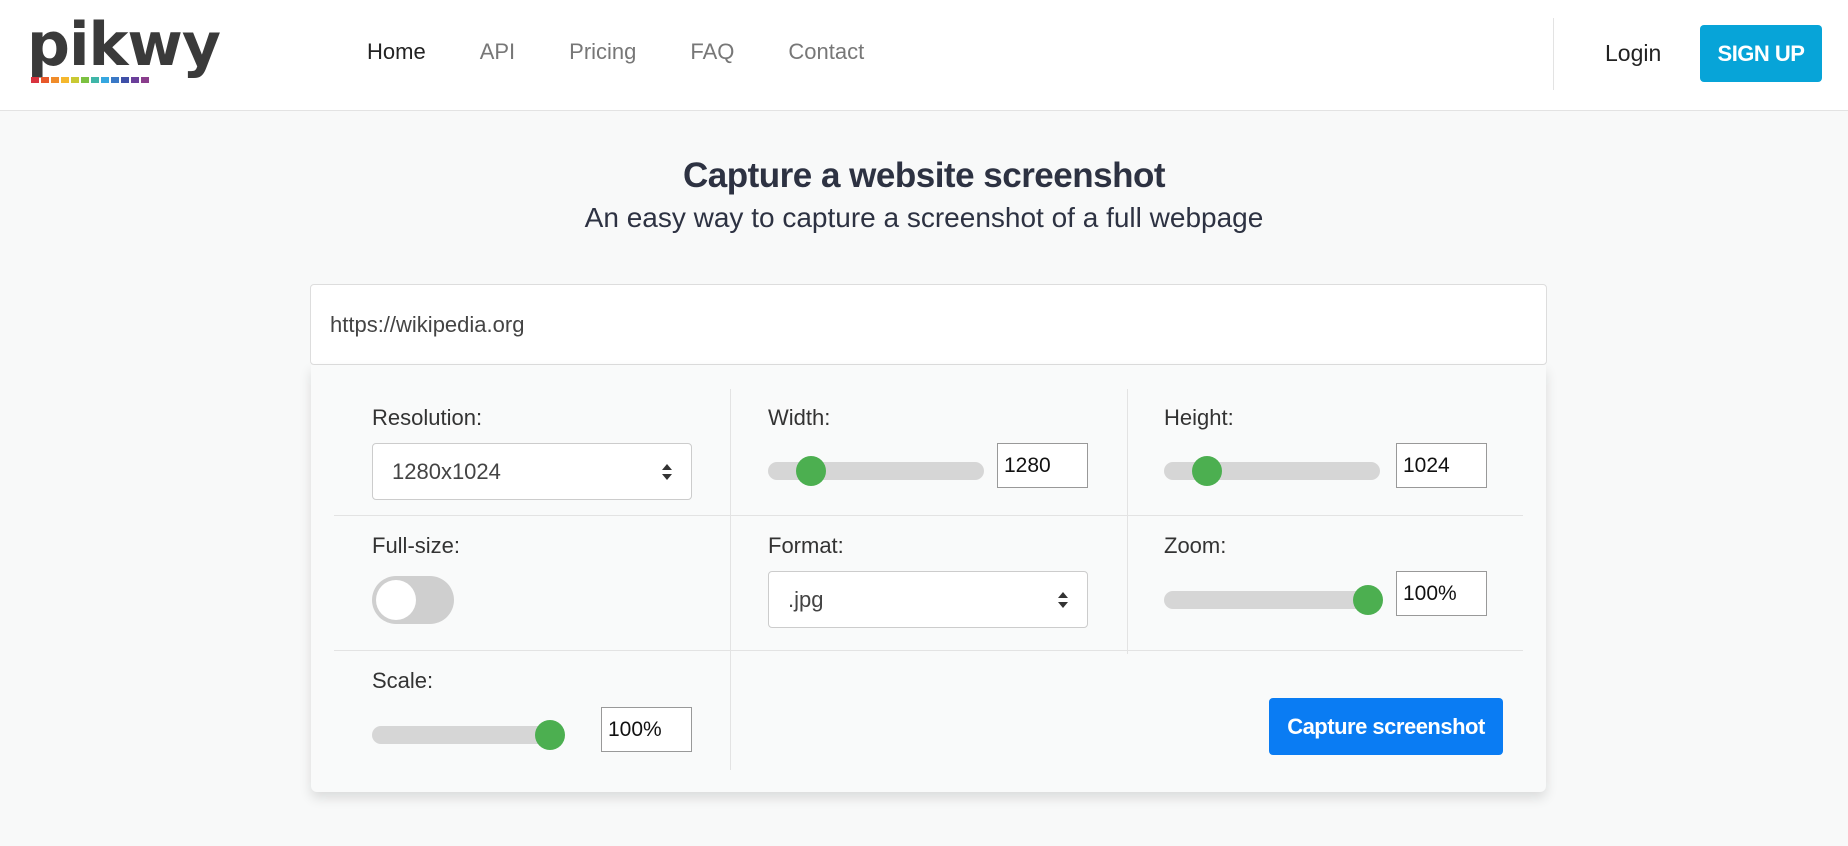  What do you see at coordinates (806, 545) in the screenshot?
I see `format-label: Format:` at bounding box center [806, 545].